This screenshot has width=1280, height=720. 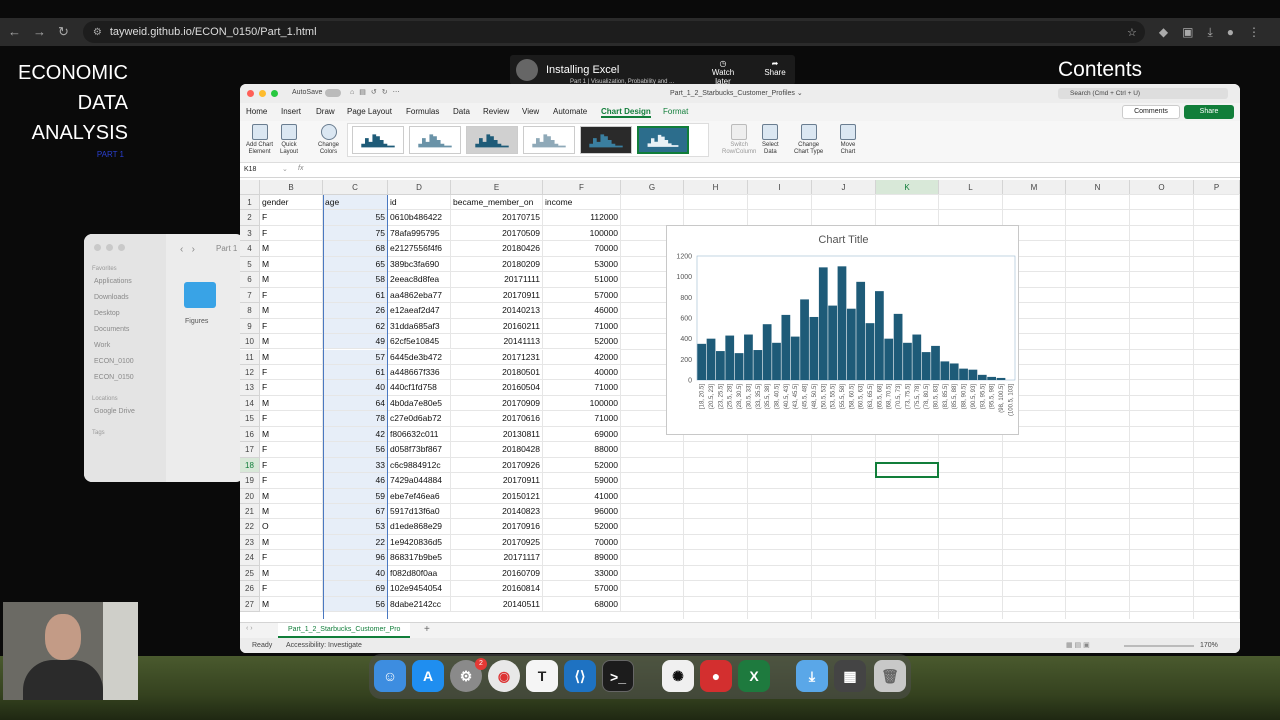 What do you see at coordinates (497, 450) in the screenshot?
I see `data-cell: 20180428` at bounding box center [497, 450].